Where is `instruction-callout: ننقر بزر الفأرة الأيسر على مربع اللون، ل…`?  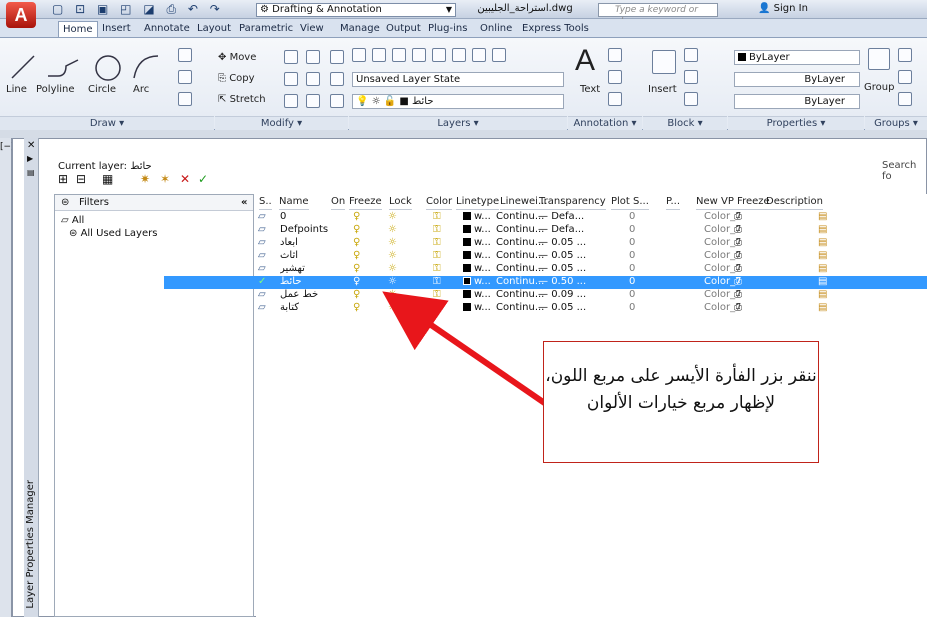 instruction-callout: ننقر بزر الفأرة الأيسر على مربع اللون، ل… is located at coordinates (681, 402).